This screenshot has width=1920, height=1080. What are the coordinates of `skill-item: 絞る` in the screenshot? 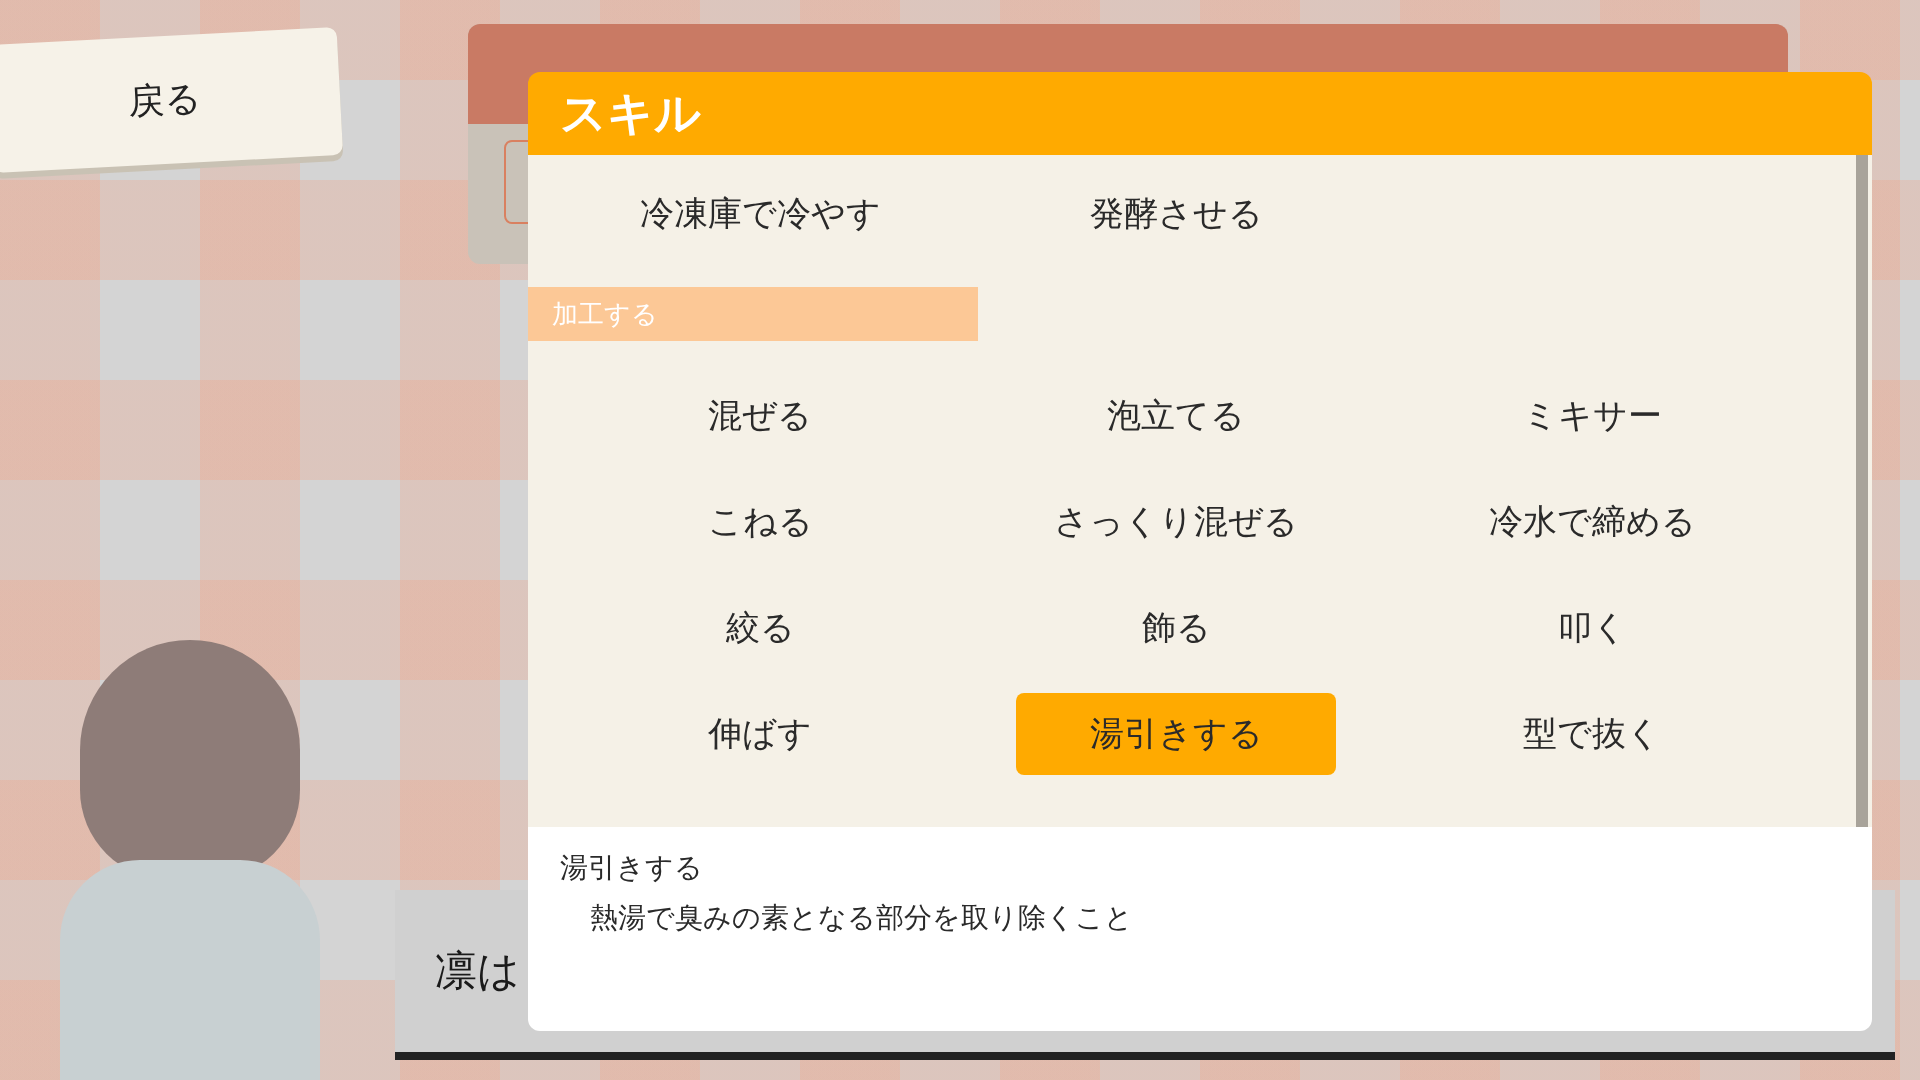 It's located at (760, 628).